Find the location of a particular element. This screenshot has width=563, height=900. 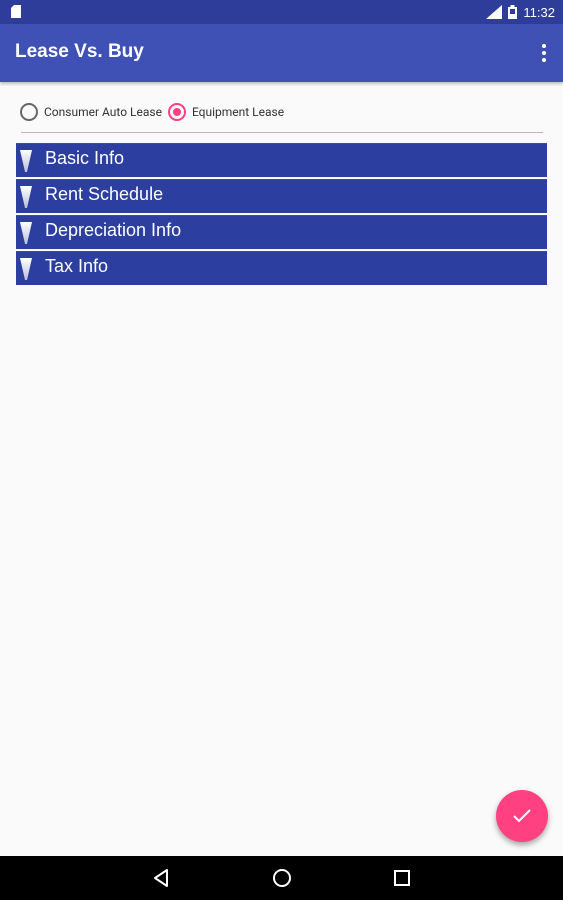

consumer-auto-lease-radio: Consumer Auto Lease is located at coordinates (91, 112).